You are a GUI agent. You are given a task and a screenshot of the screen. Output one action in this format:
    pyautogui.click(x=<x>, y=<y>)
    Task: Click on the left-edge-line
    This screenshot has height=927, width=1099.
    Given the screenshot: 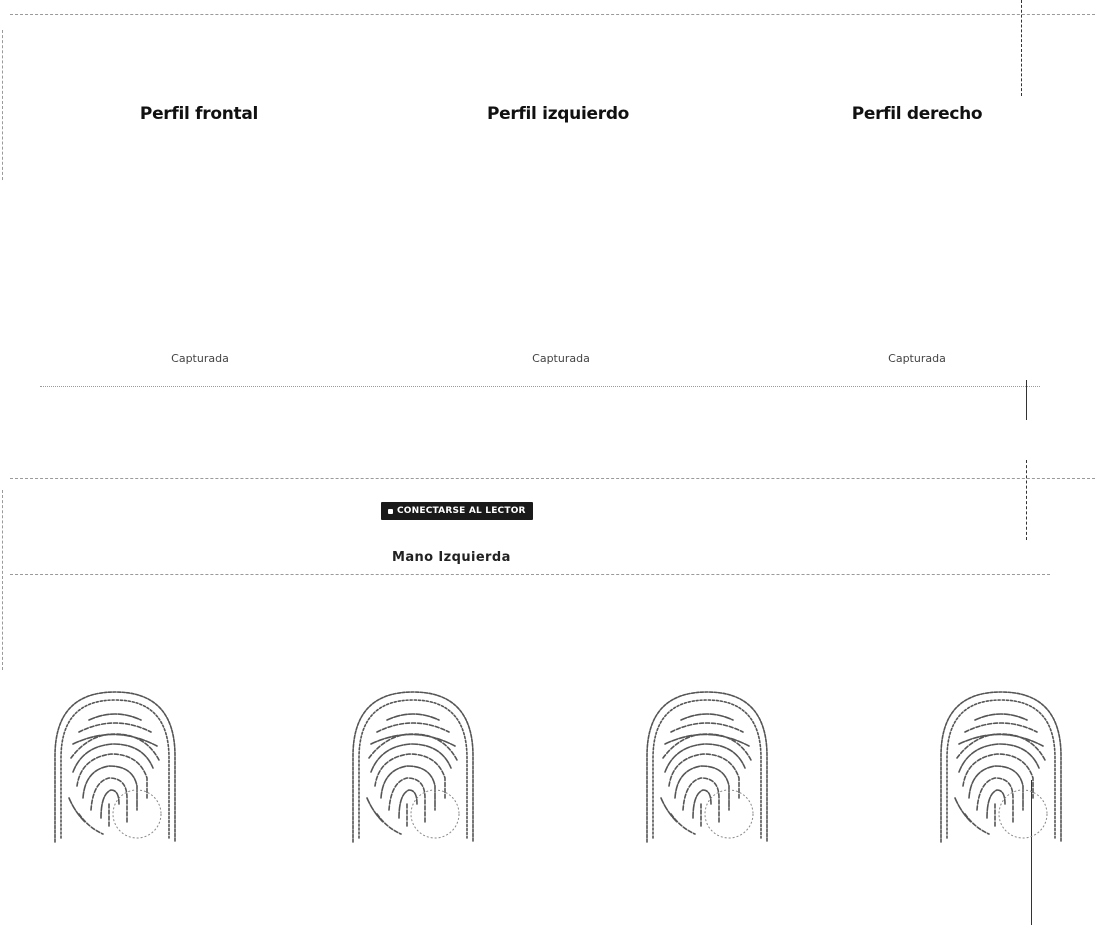 What is the action you would take?
    pyautogui.click(x=2, y=105)
    